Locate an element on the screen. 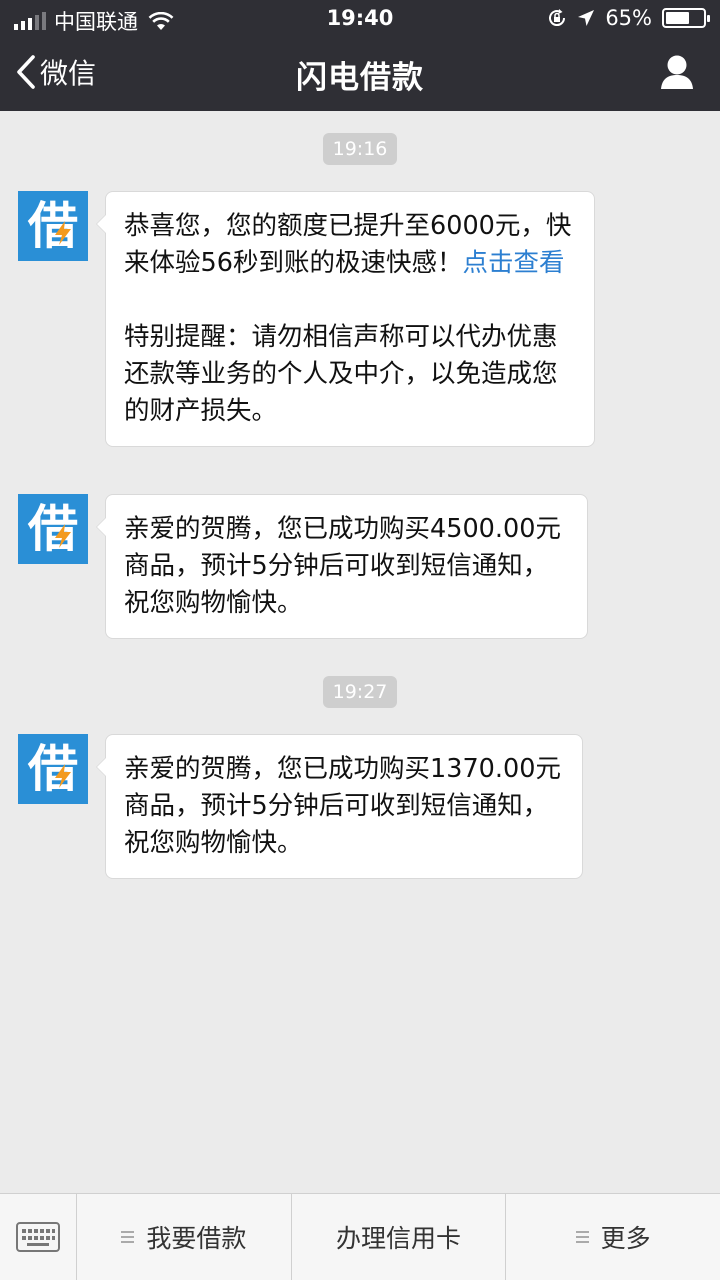 The height and width of the screenshot is (1280, 720). battery-percent: 65% is located at coordinates (628, 18).